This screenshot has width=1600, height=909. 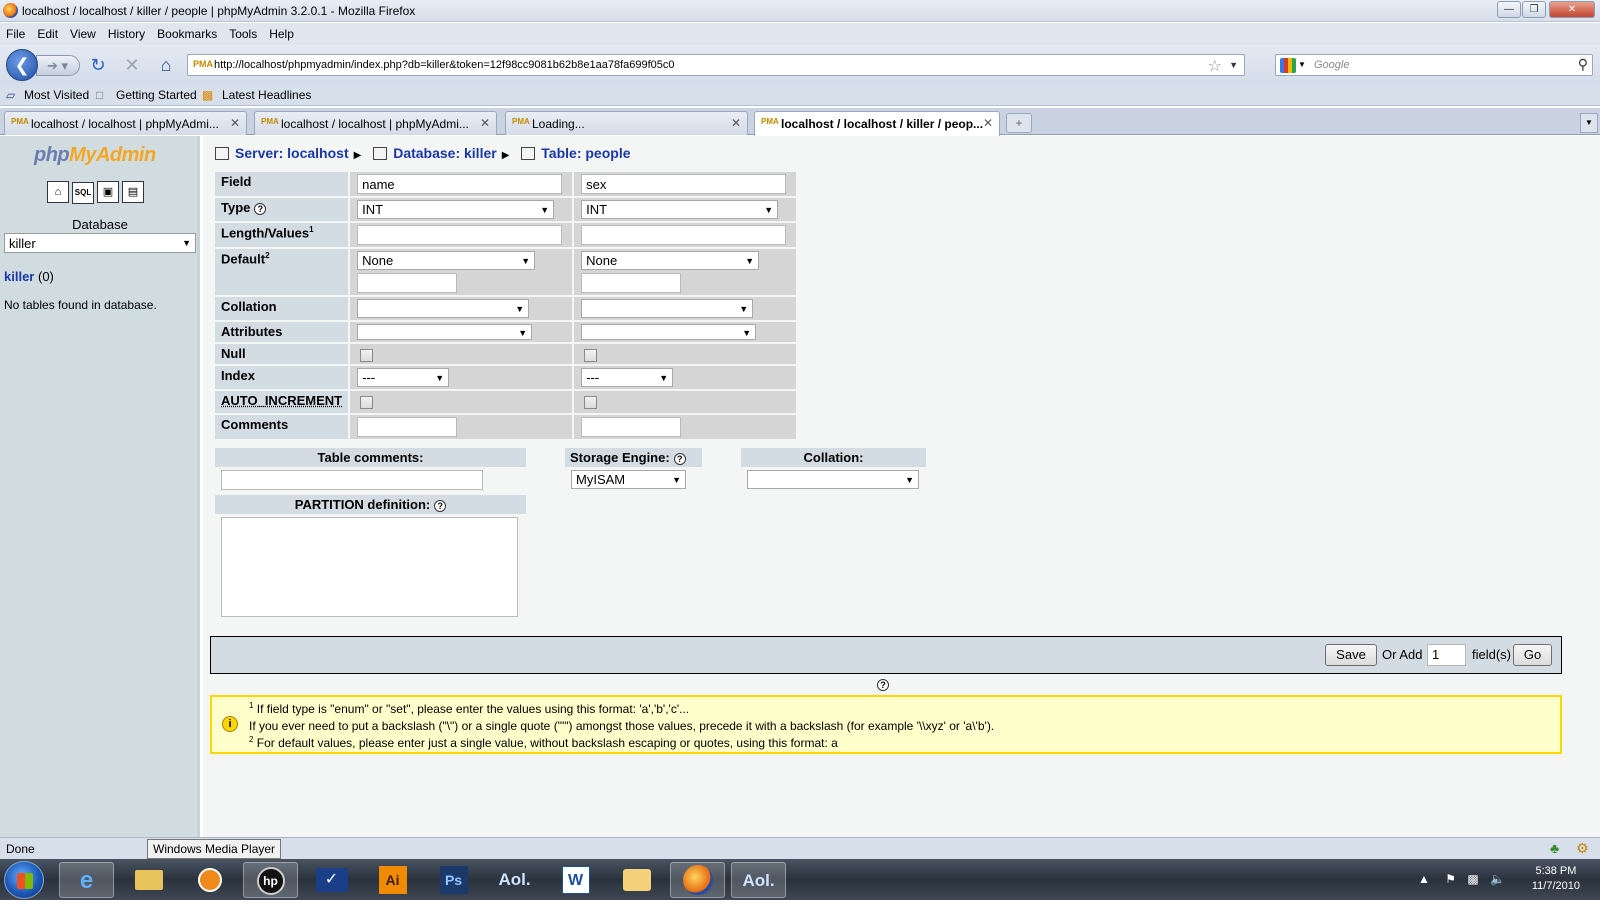 What do you see at coordinates (1583, 64) in the screenshot?
I see `search-icon: ⚲` at bounding box center [1583, 64].